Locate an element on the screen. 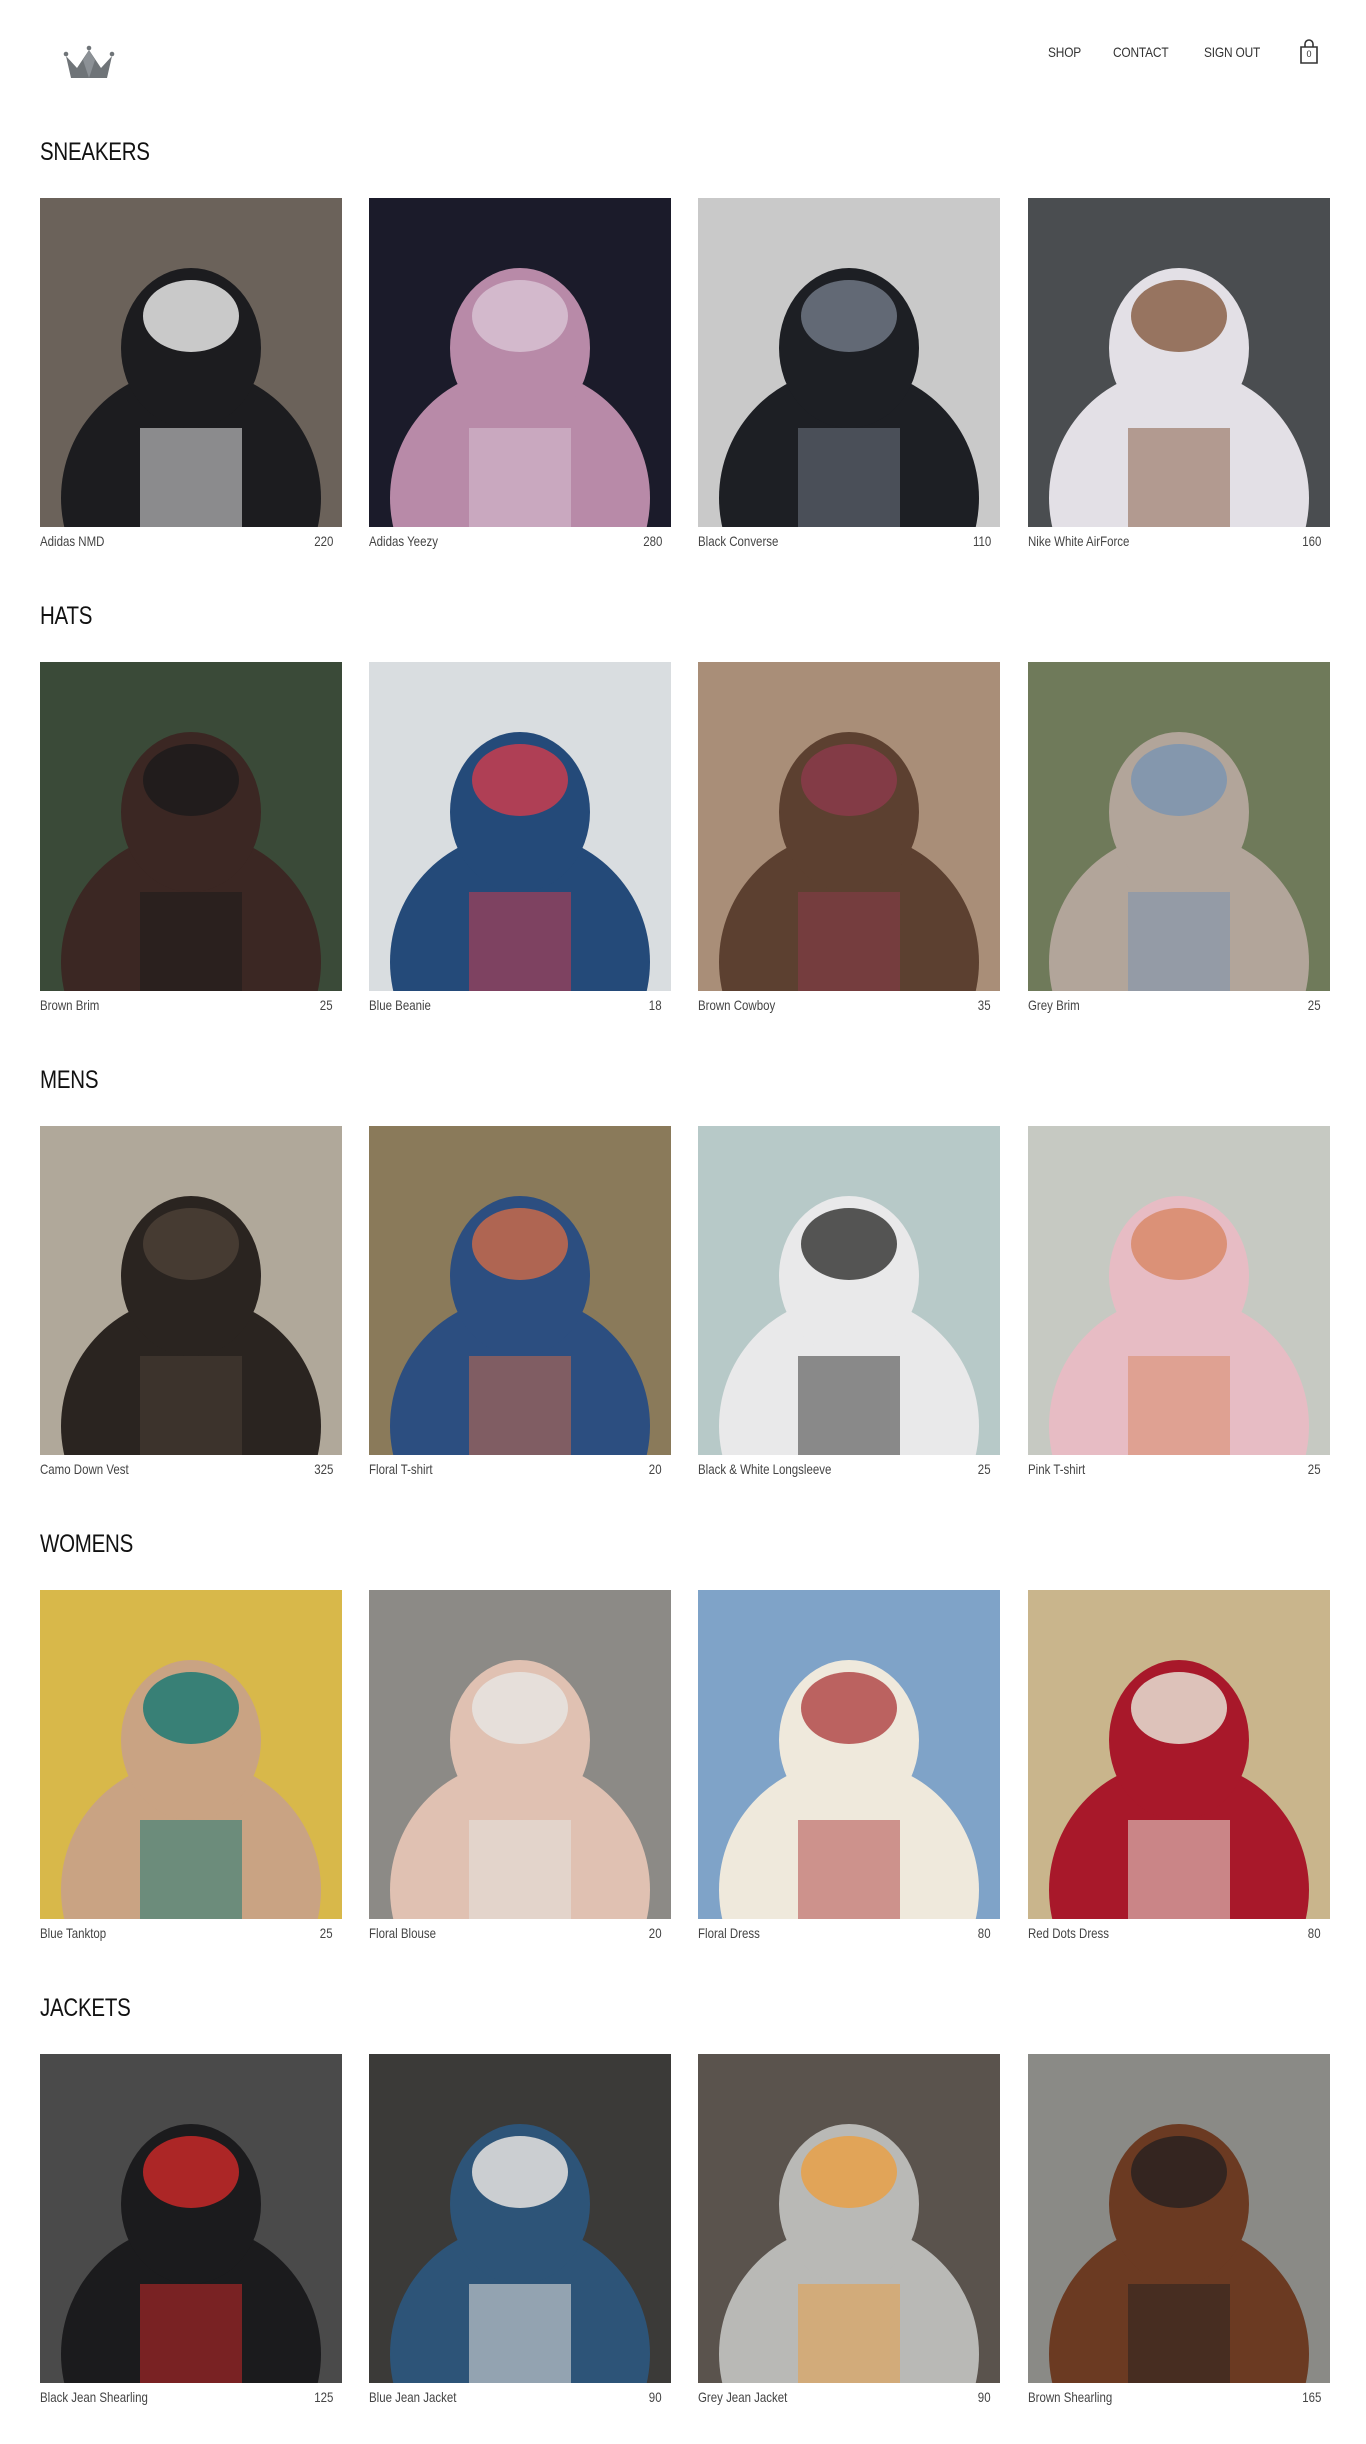 The width and height of the screenshot is (1366, 2444). product-card: Floral Dress 80 is located at coordinates (849, 1770).